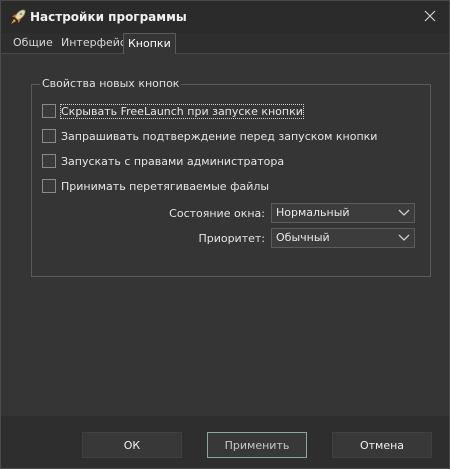 This screenshot has width=450, height=469. Describe the element at coordinates (382, 445) in the screenshot. I see `cancel-button: Отмена` at that location.